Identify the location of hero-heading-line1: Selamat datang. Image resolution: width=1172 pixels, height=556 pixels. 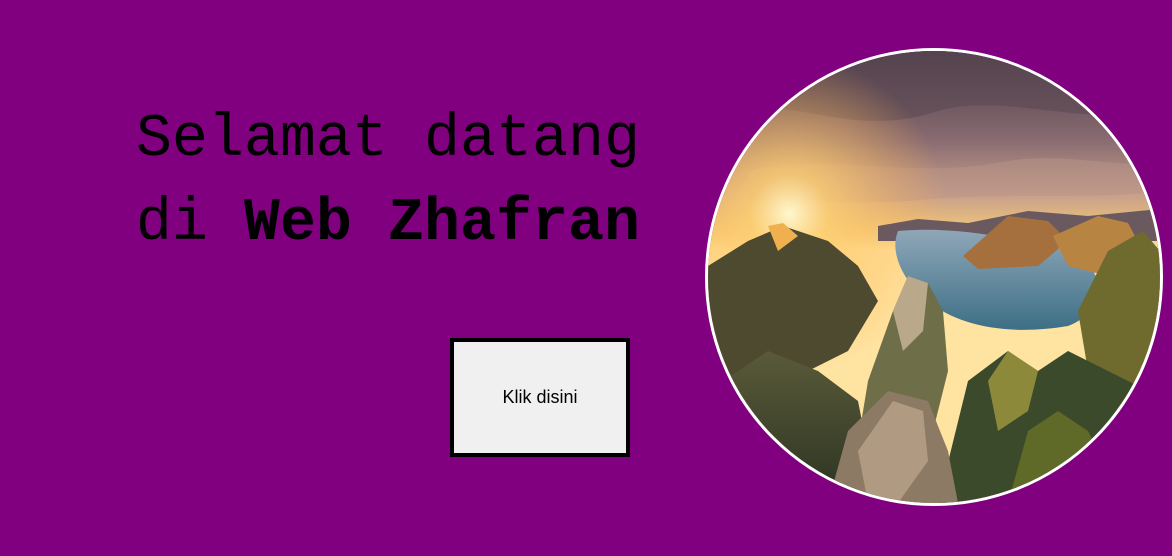
(387, 140).